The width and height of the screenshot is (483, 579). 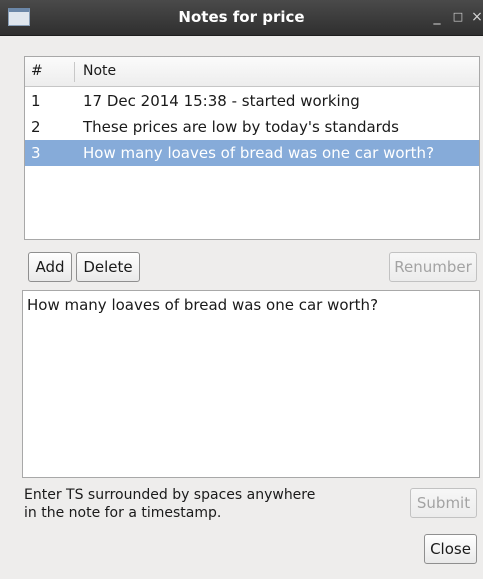 I want to click on hint-line-2: in the note for a timestamp., so click(x=123, y=513).